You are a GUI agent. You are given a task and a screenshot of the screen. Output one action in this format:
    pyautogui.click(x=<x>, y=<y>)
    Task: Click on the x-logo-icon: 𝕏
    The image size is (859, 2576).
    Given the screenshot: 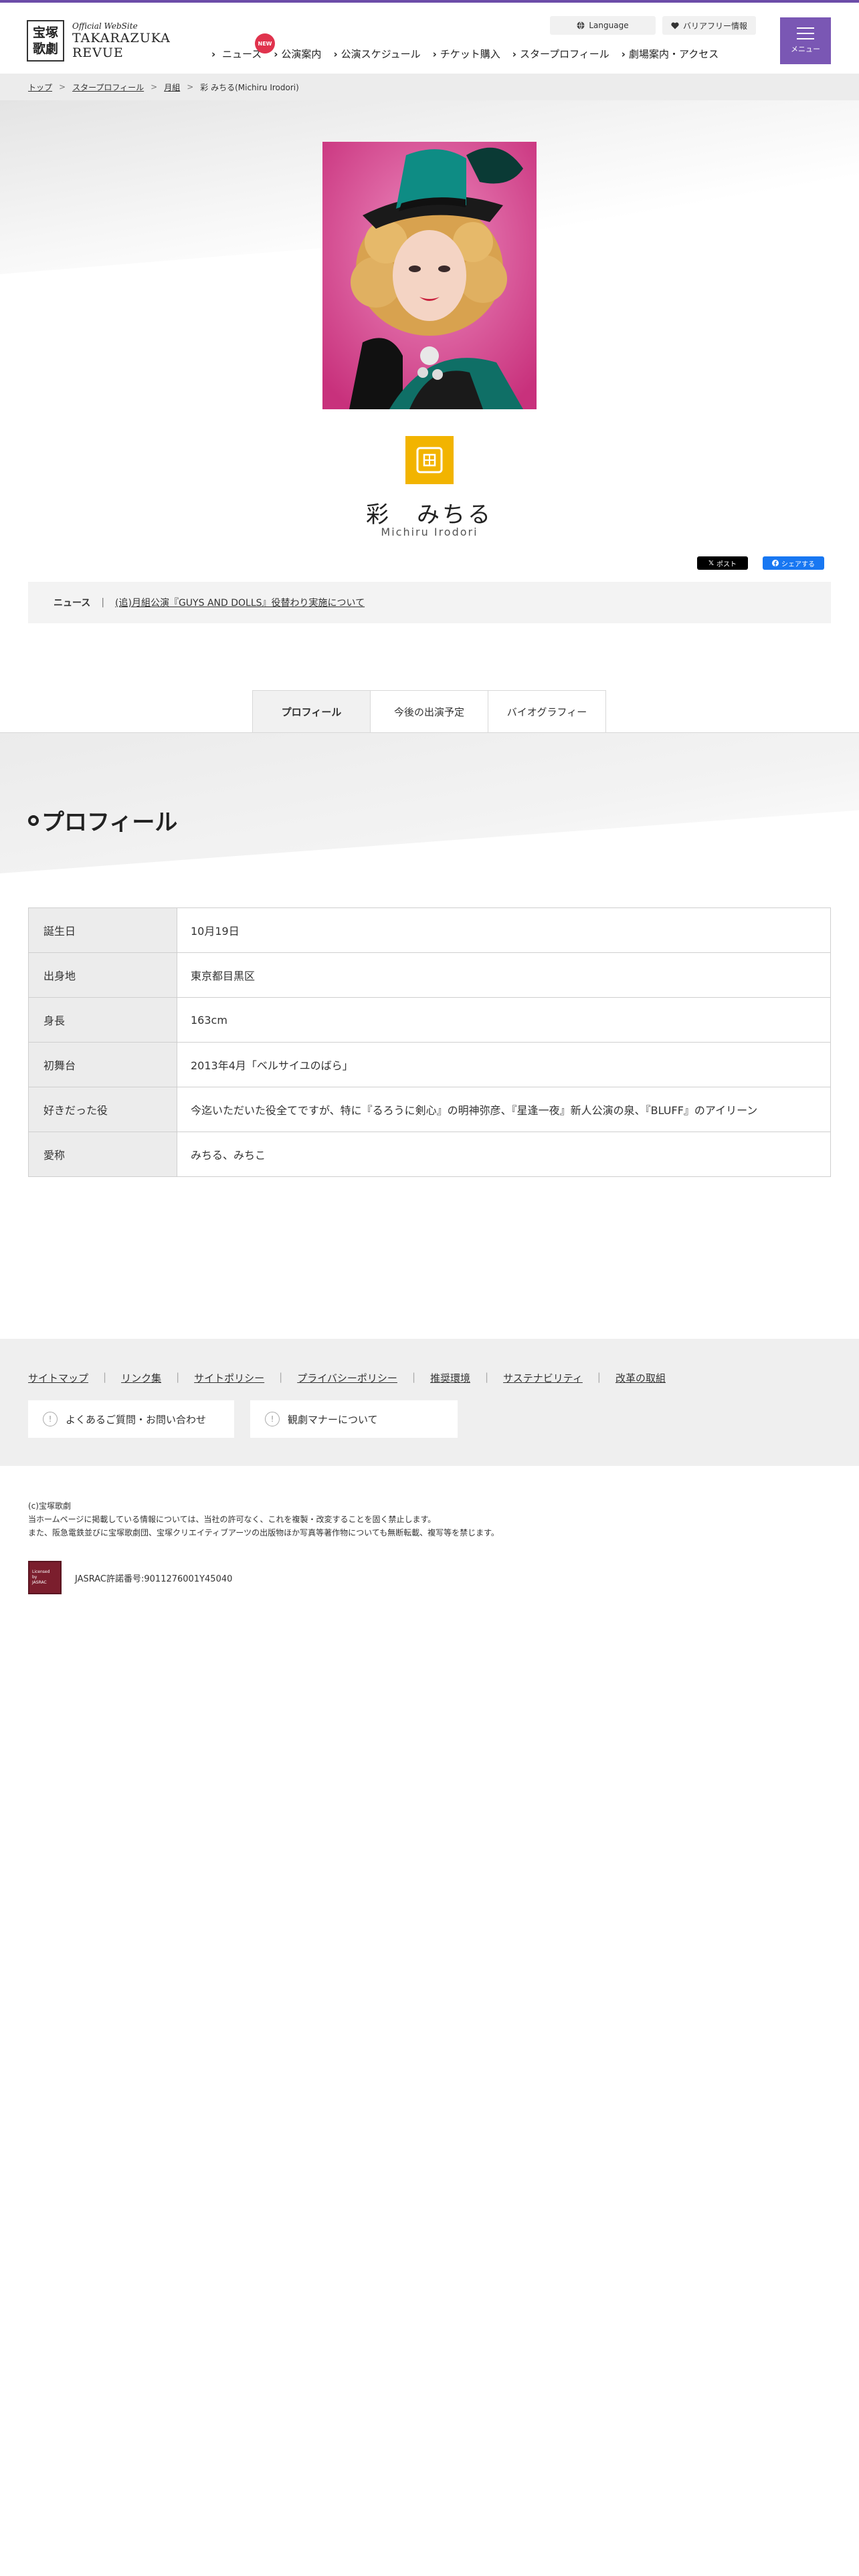 What is the action you would take?
    pyautogui.click(x=711, y=563)
    